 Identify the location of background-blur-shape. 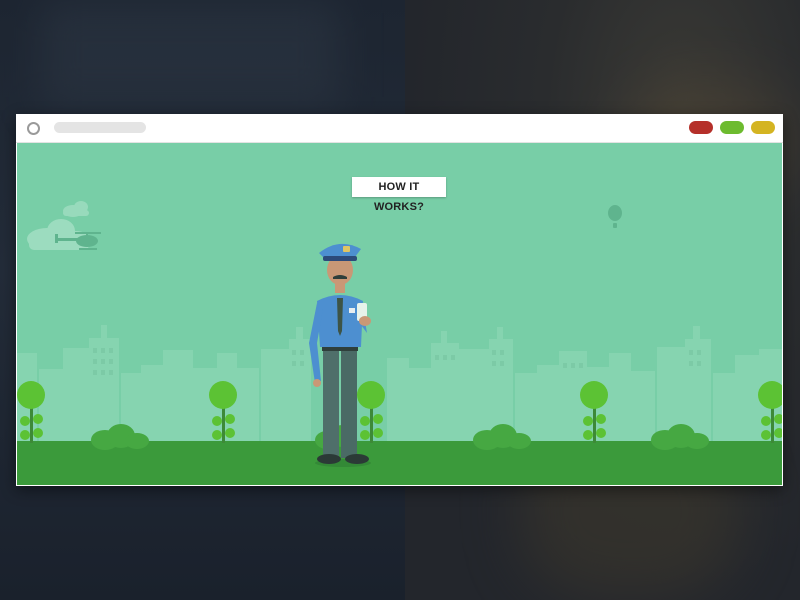
(190, 55).